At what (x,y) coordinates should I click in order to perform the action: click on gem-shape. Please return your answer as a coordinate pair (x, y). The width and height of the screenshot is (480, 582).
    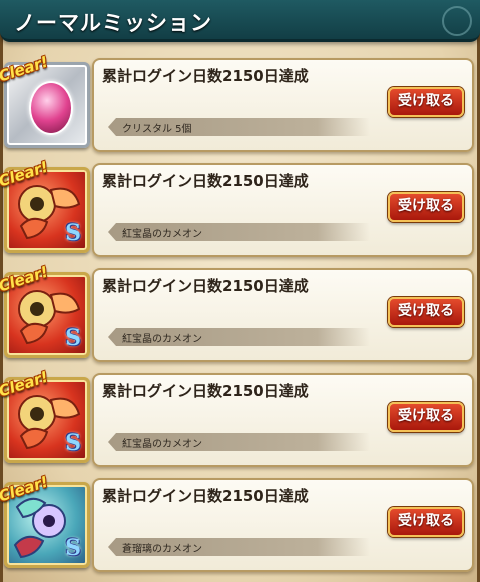
    Looking at the image, I should click on (51, 108).